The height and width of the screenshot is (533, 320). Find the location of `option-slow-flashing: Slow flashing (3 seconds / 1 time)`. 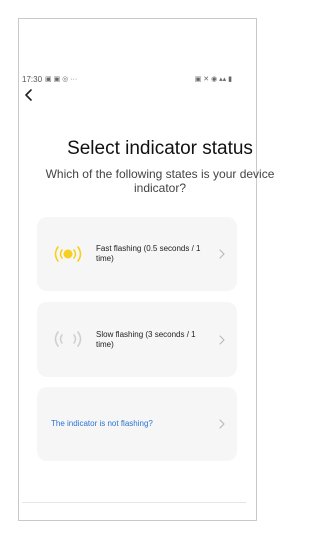

option-slow-flashing: Slow flashing (3 seconds / 1 time) is located at coordinates (137, 339).